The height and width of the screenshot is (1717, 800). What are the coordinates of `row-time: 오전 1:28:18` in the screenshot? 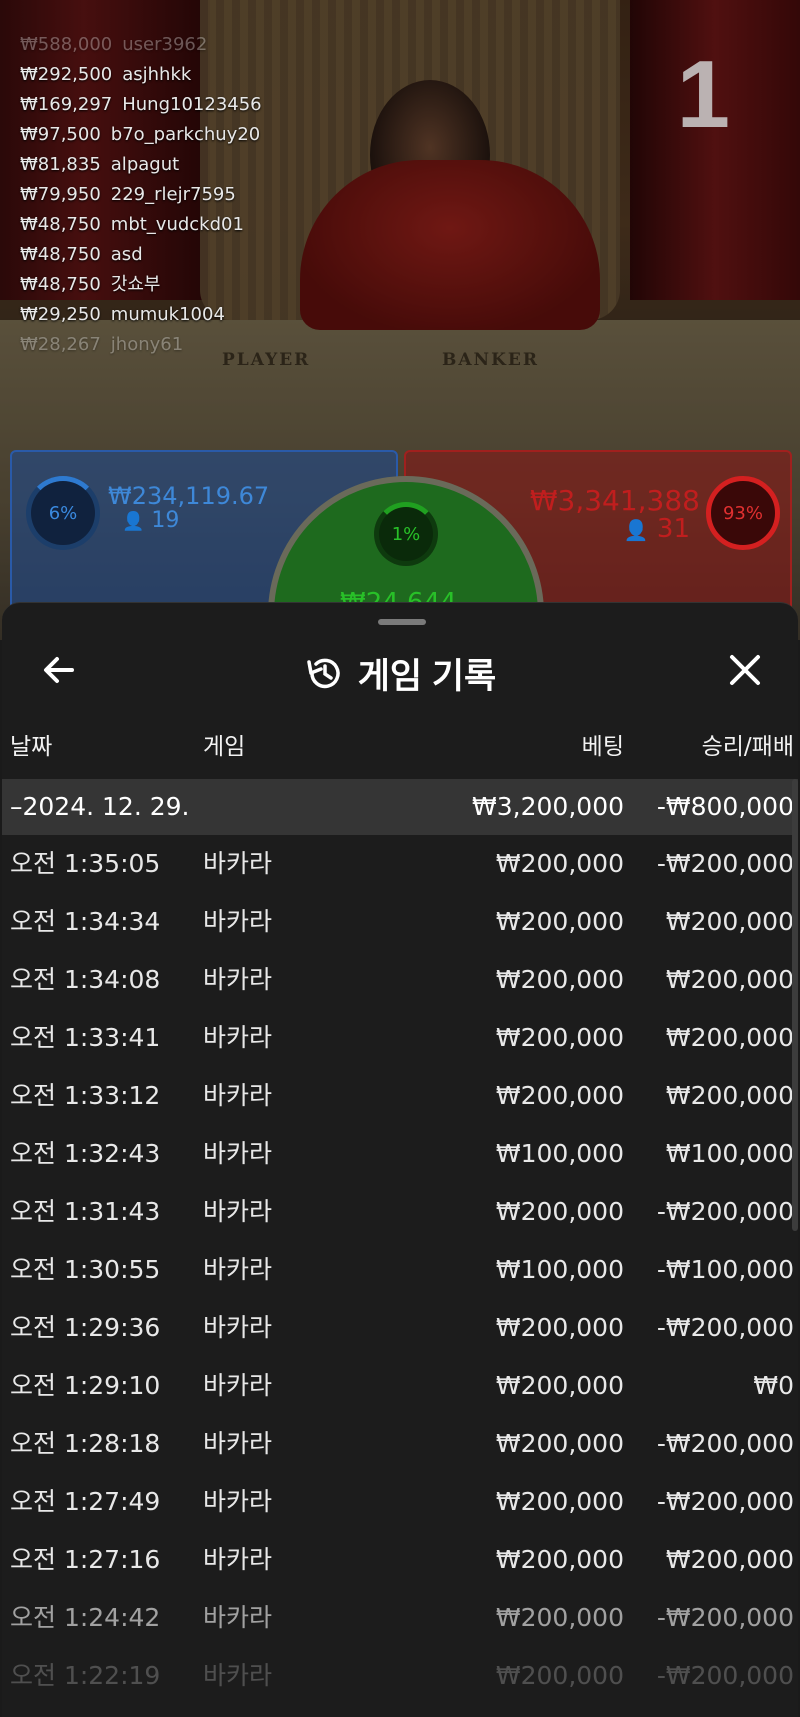 It's located at (85, 1443).